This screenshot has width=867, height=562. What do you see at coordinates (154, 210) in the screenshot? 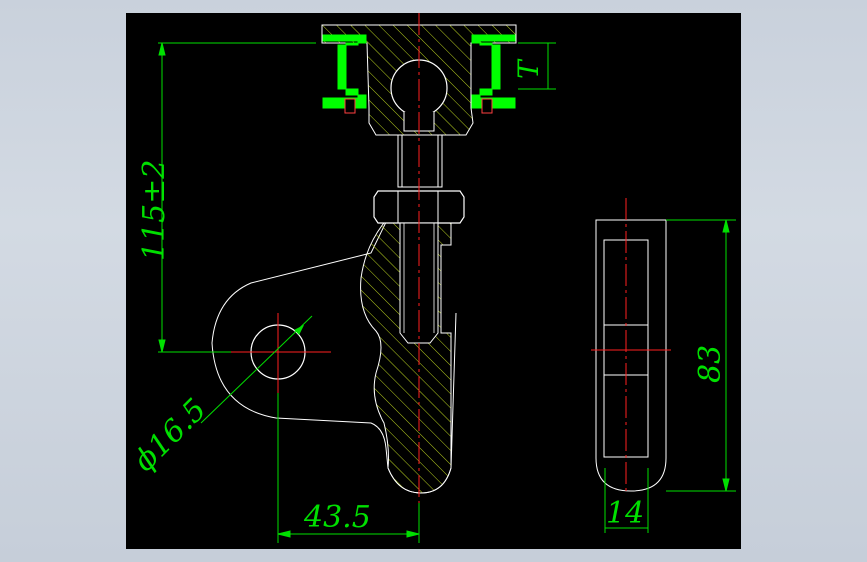
I see `dim-height-text: 115±2` at bounding box center [154, 210].